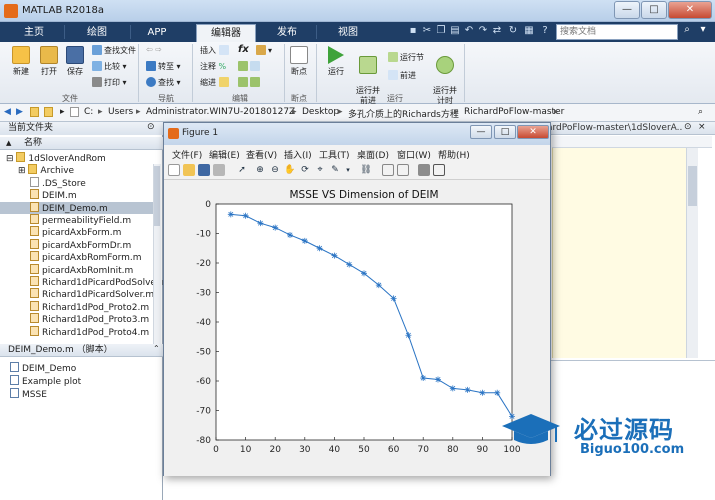  I want to click on refresh-quick-icon: ↻, so click(513, 31).